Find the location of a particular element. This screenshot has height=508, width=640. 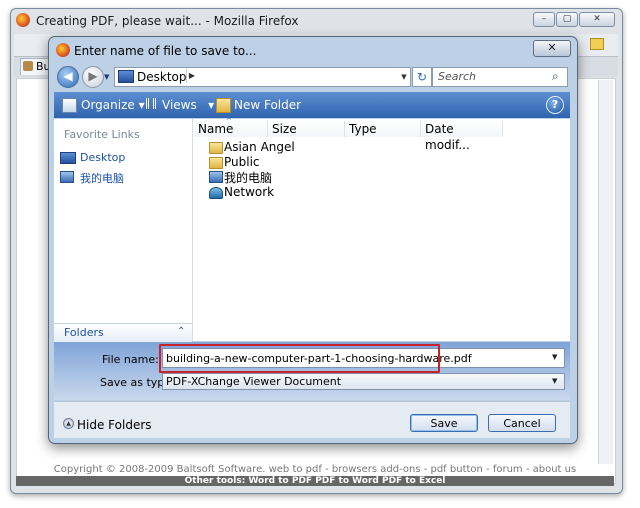

refresh-icon: ↻ is located at coordinates (422, 77).